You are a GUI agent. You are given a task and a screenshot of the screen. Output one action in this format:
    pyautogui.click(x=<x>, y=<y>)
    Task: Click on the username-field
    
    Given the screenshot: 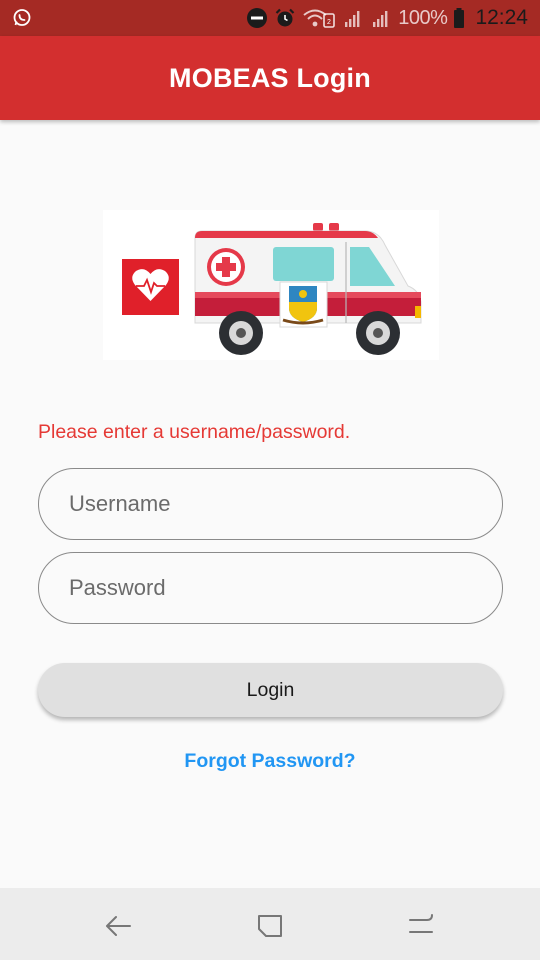 What is the action you would take?
    pyautogui.click(x=270, y=504)
    